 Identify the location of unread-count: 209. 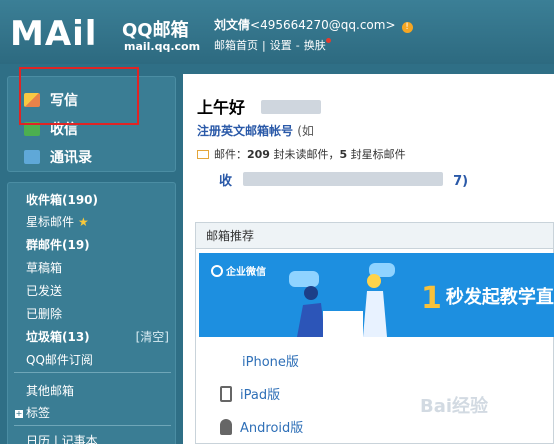
(258, 154).